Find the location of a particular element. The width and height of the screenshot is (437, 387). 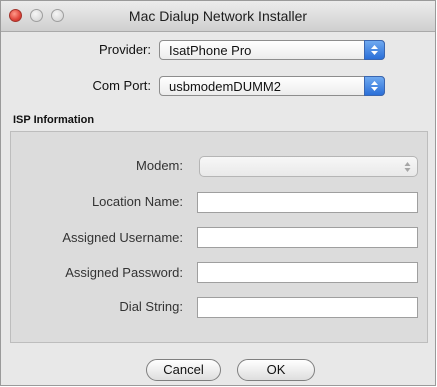

provider-select: IsatPhone Pro is located at coordinates (272, 50).